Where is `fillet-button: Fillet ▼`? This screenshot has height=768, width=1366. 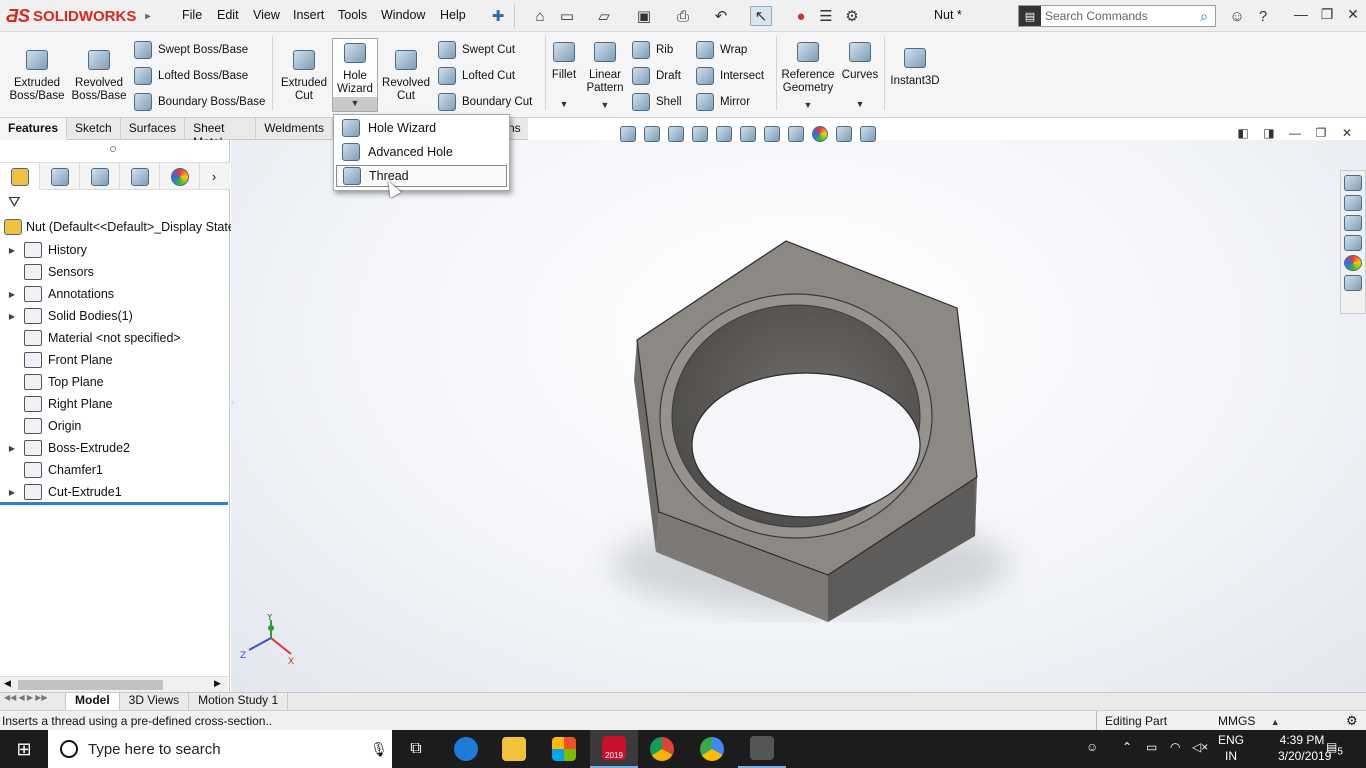 fillet-button: Fillet ▼ is located at coordinates (564, 76).